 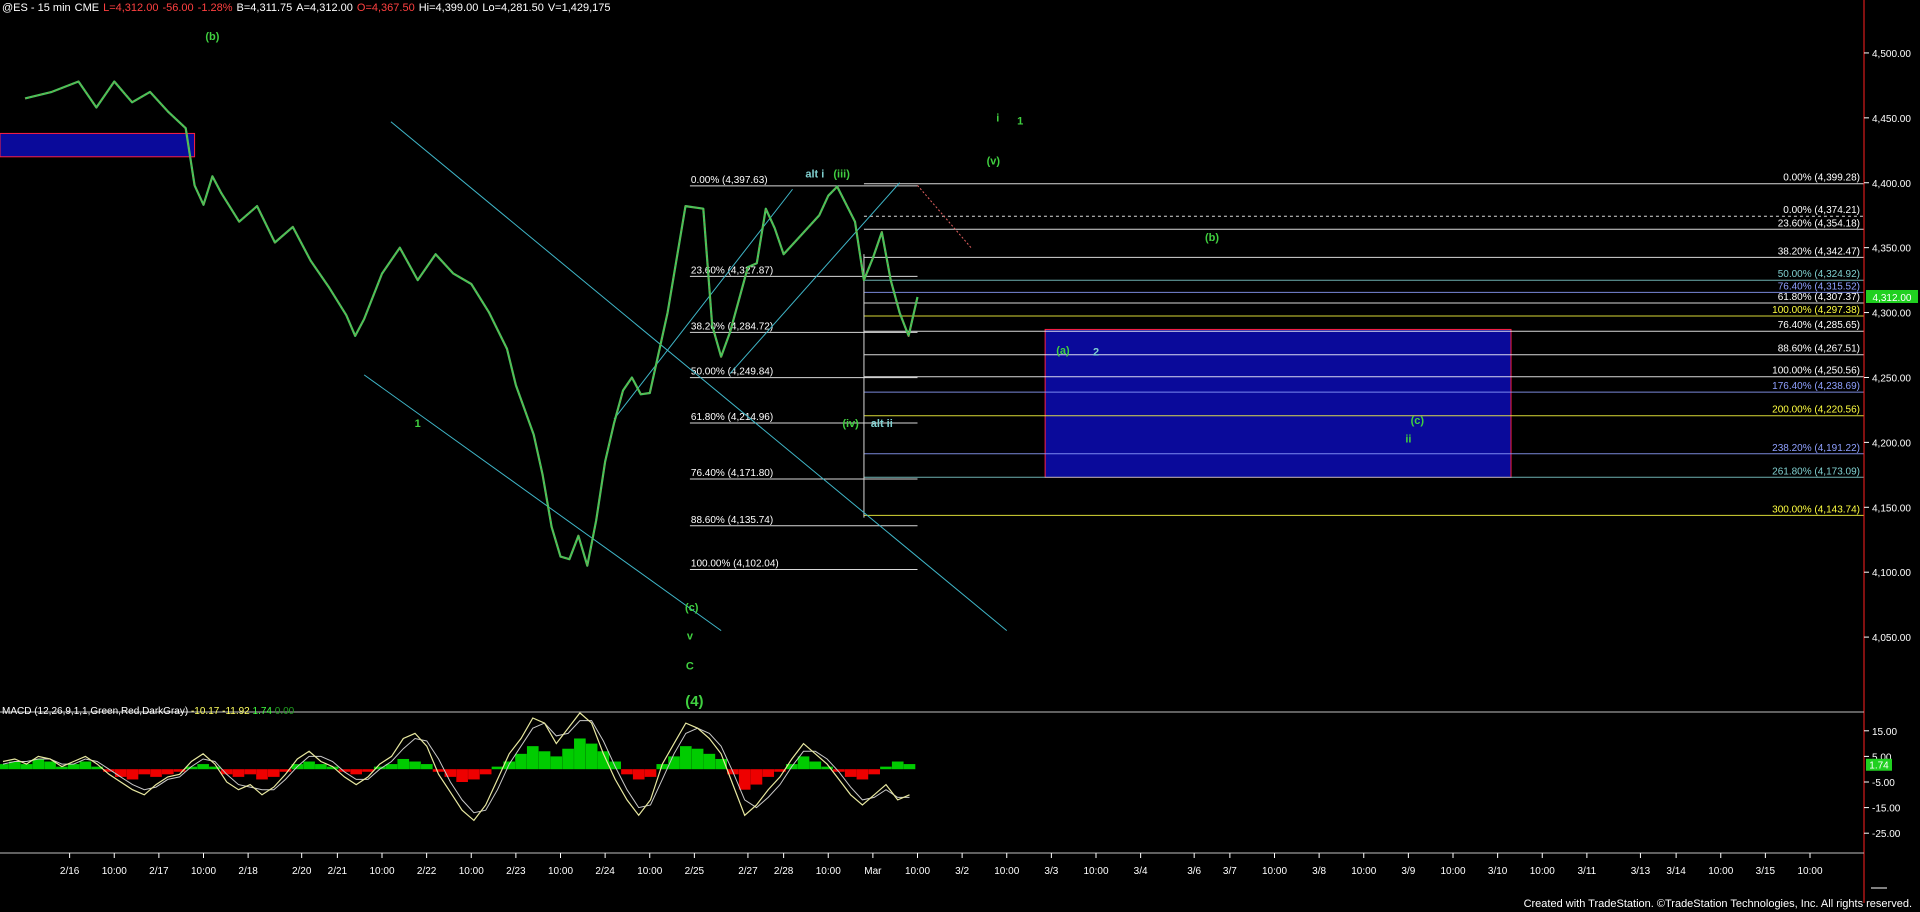 What do you see at coordinates (236, 711) in the screenshot?
I see `macd-value-2: -11.92` at bounding box center [236, 711].